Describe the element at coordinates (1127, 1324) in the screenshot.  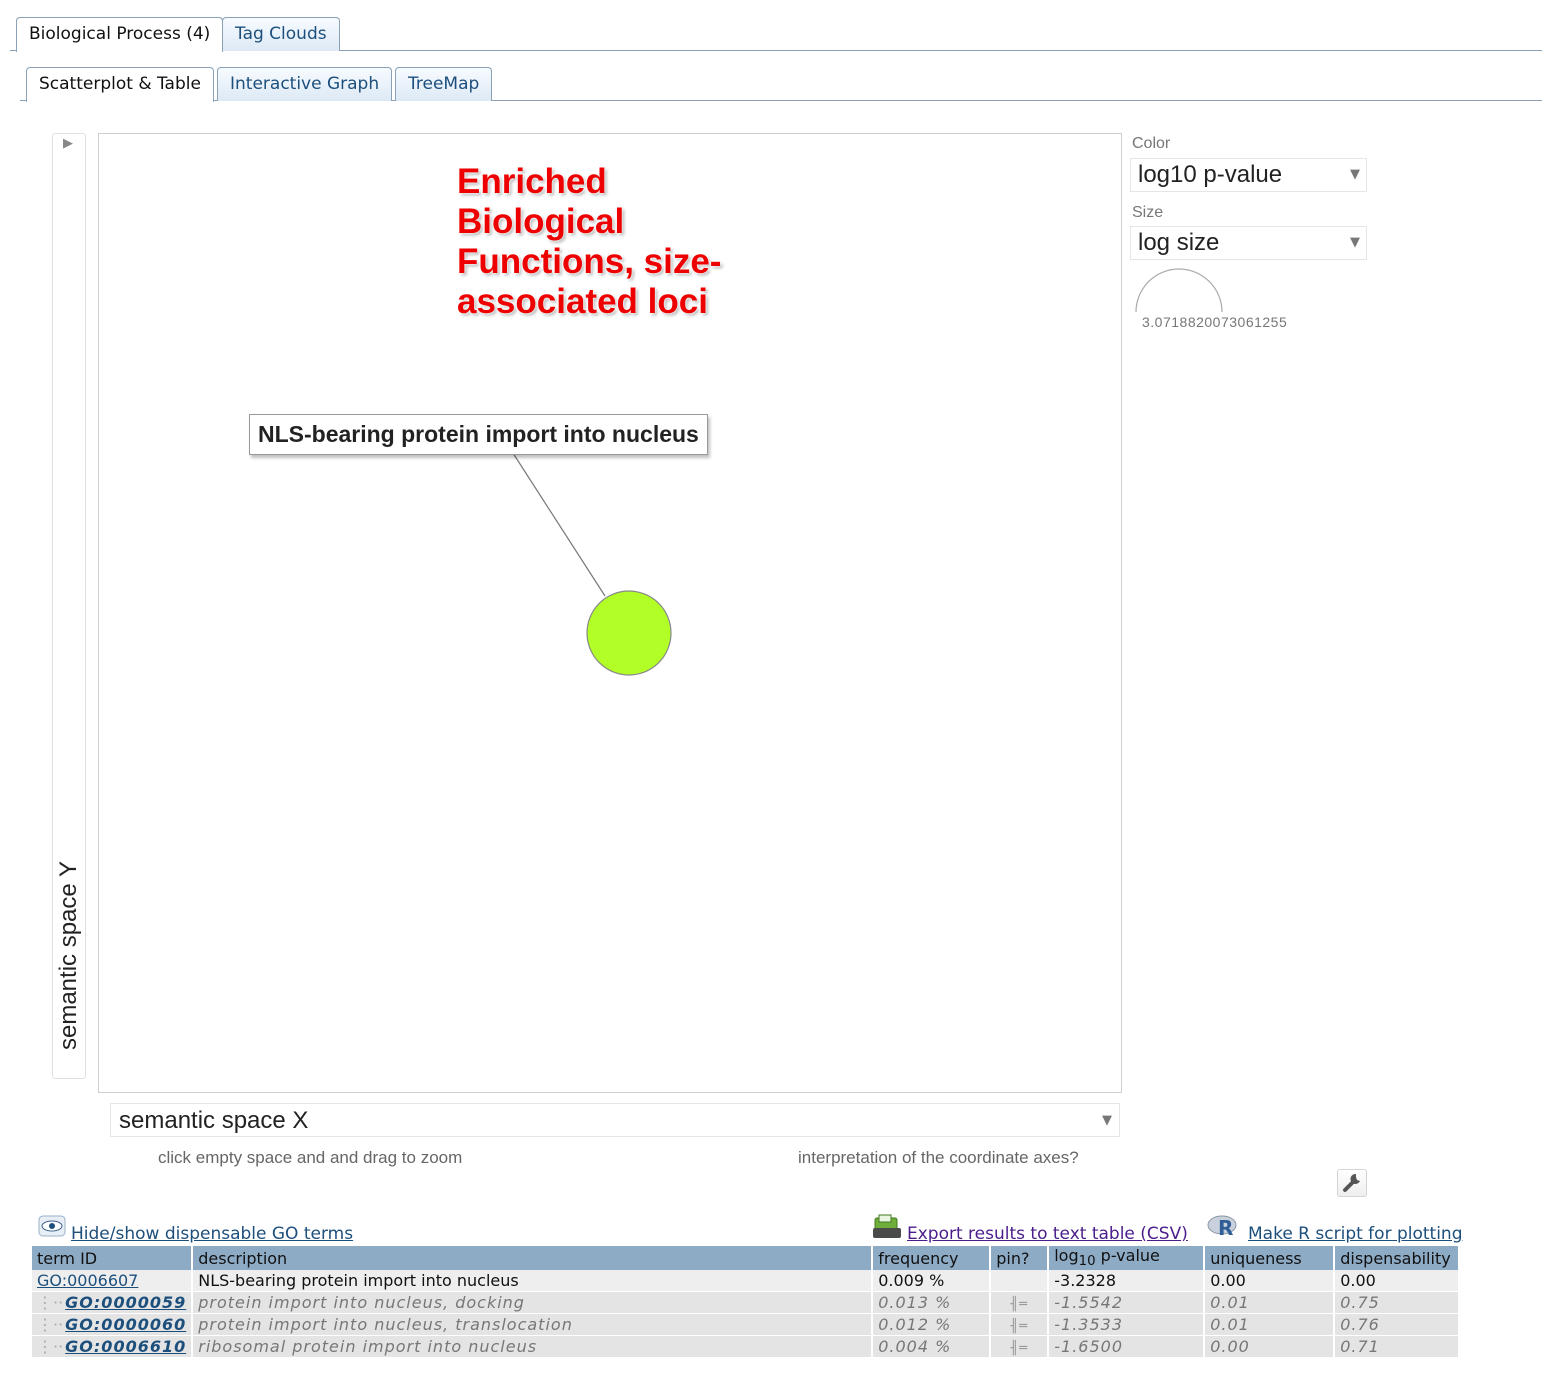
I see `pvalue-cell: -1.3533` at that location.